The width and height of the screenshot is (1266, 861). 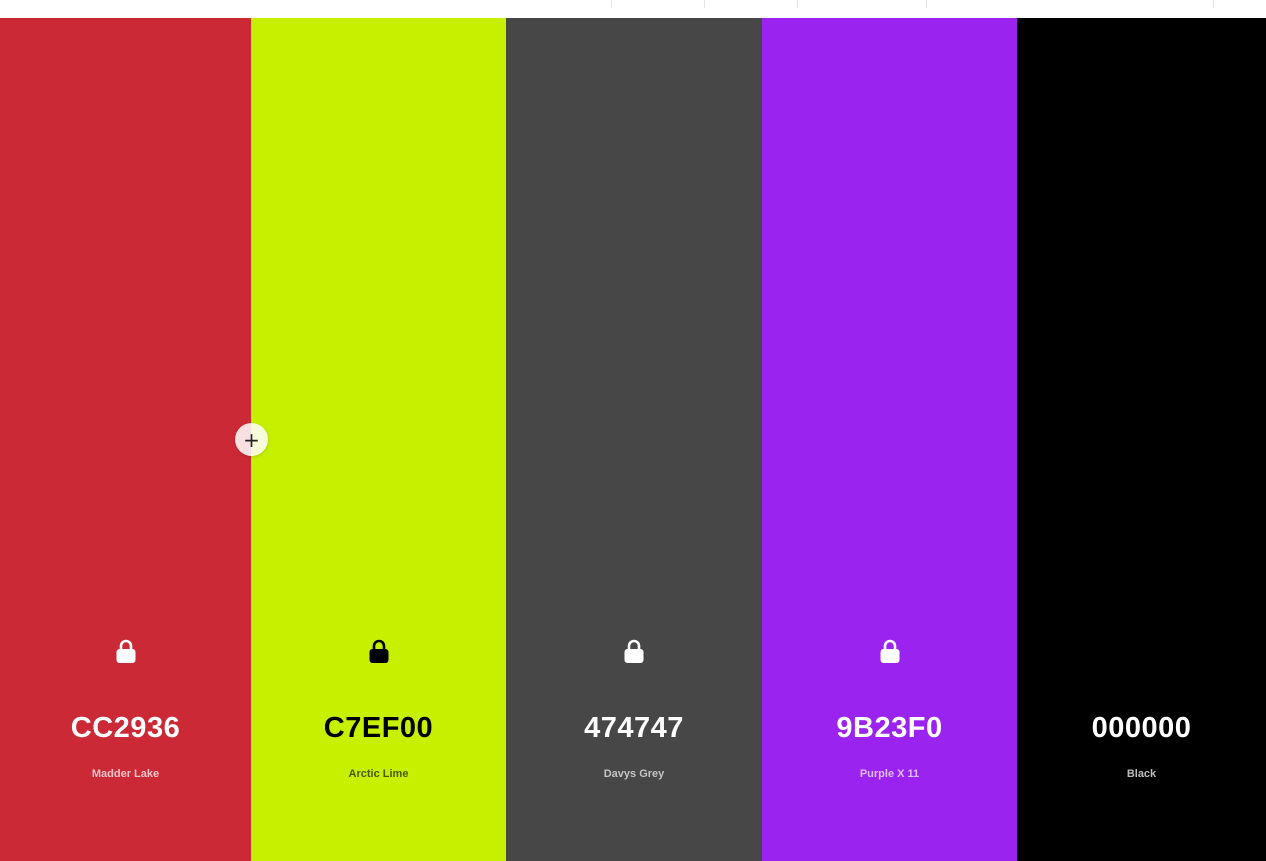 I want to click on color-name: Madder Lake, so click(x=125, y=774).